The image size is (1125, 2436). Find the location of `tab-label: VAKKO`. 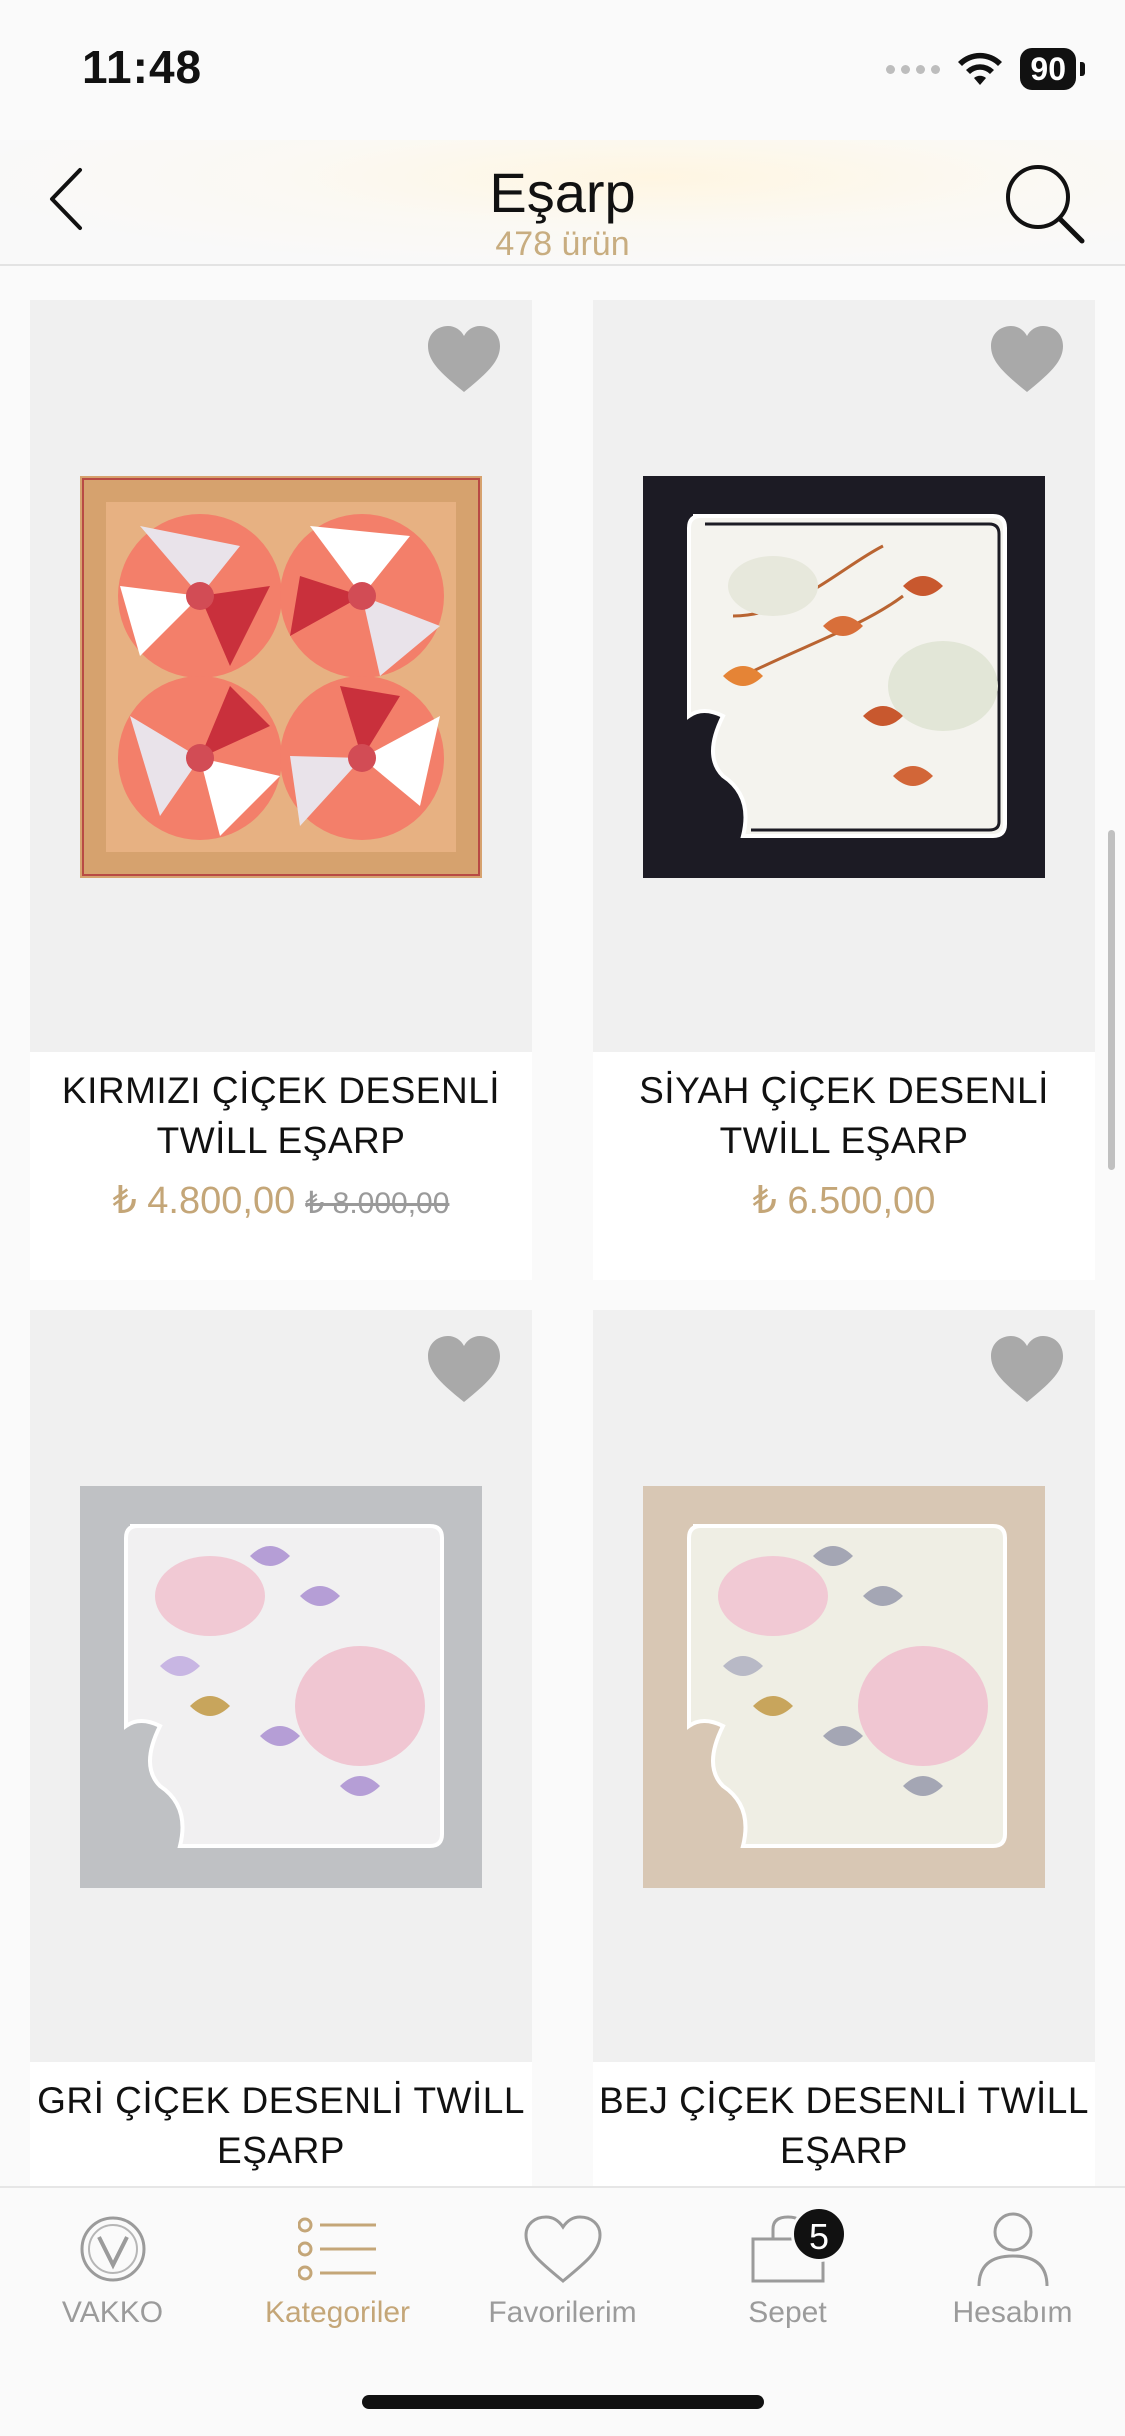

tab-label: VAKKO is located at coordinates (112, 2312).